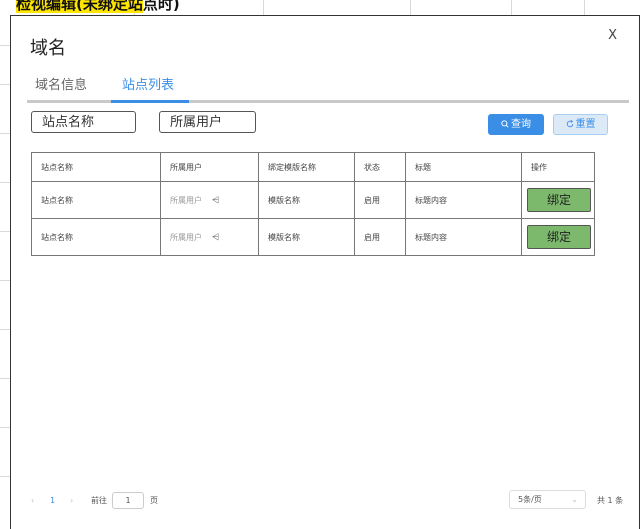  I want to click on table-header-row: 站点名称 所属用户 绑定模版名称 状态 标题 操作, so click(313, 167).